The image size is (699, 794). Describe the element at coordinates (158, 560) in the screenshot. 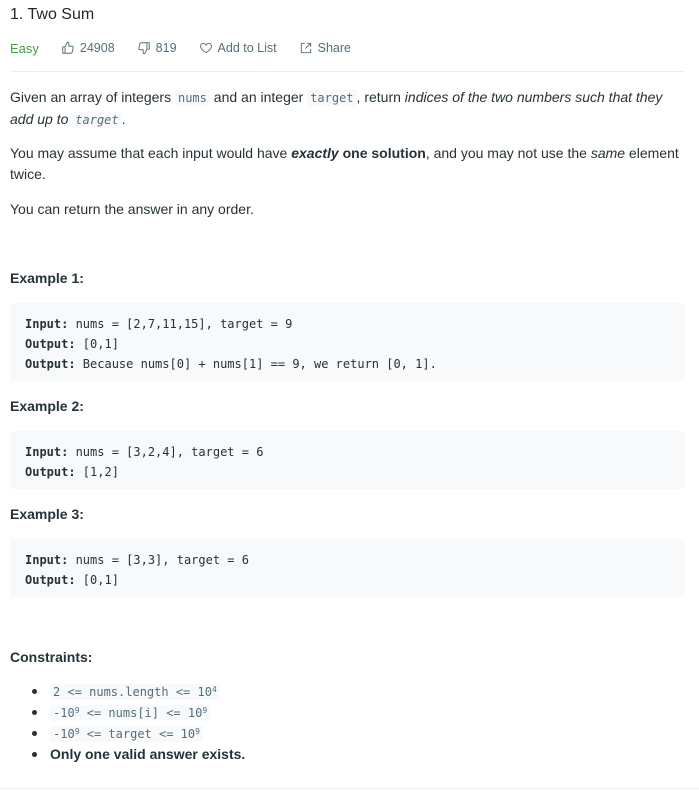

I see `input-value: nums = [3,3], target = 6` at that location.